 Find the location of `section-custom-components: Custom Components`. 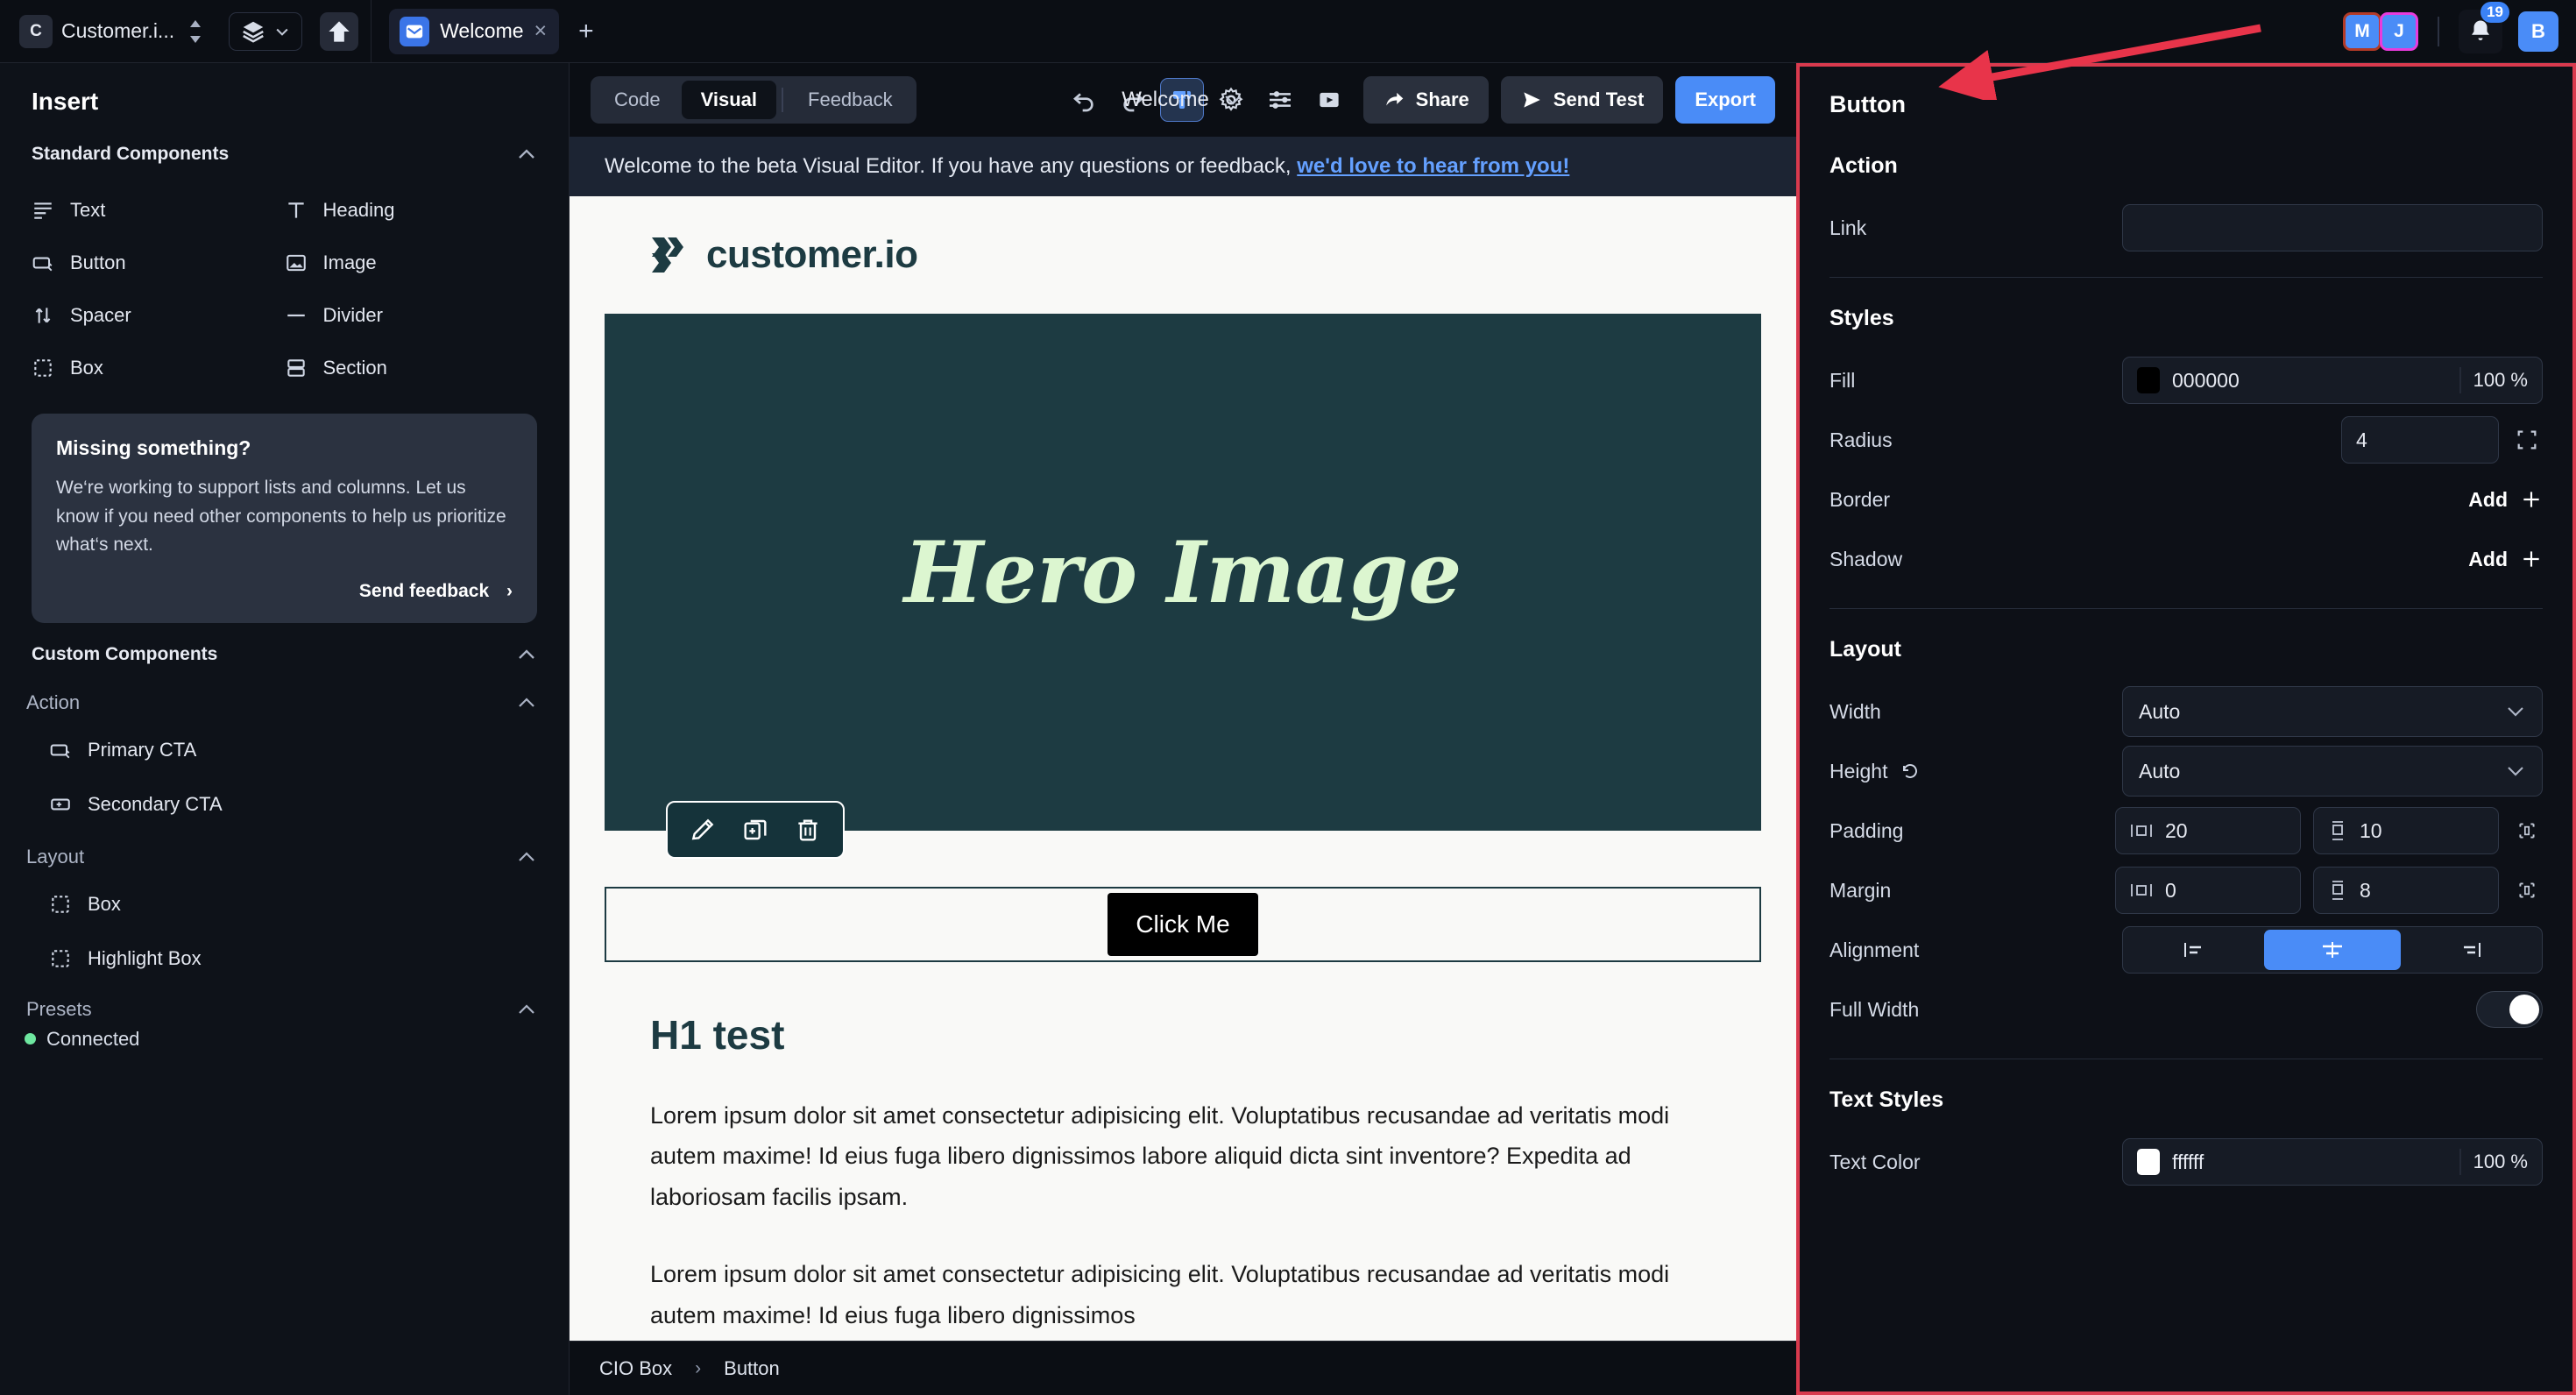

section-custom-components: Custom Components is located at coordinates (284, 654).